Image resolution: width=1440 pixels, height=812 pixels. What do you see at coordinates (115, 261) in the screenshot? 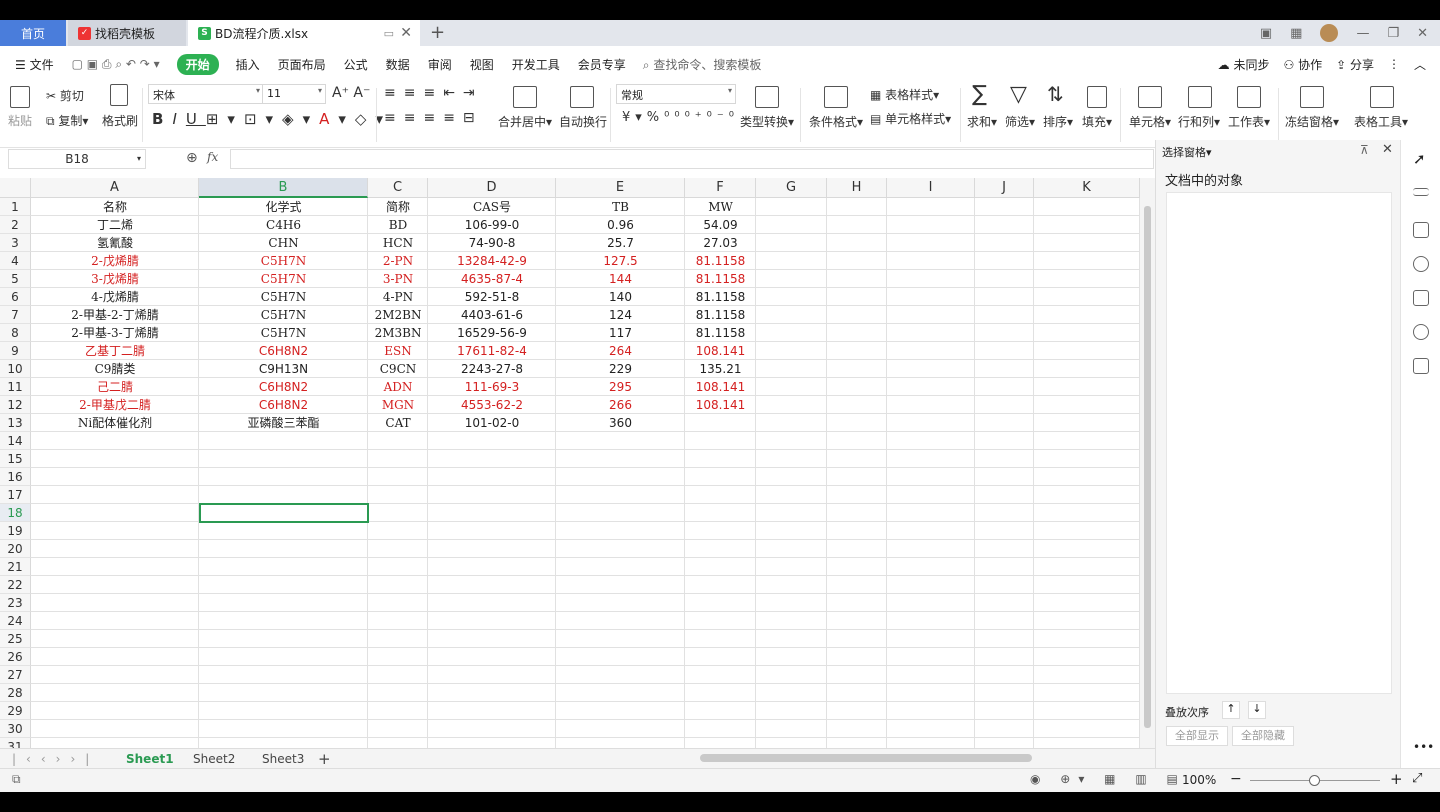
I see `cell-A4: 2-戊烯腈` at bounding box center [115, 261].